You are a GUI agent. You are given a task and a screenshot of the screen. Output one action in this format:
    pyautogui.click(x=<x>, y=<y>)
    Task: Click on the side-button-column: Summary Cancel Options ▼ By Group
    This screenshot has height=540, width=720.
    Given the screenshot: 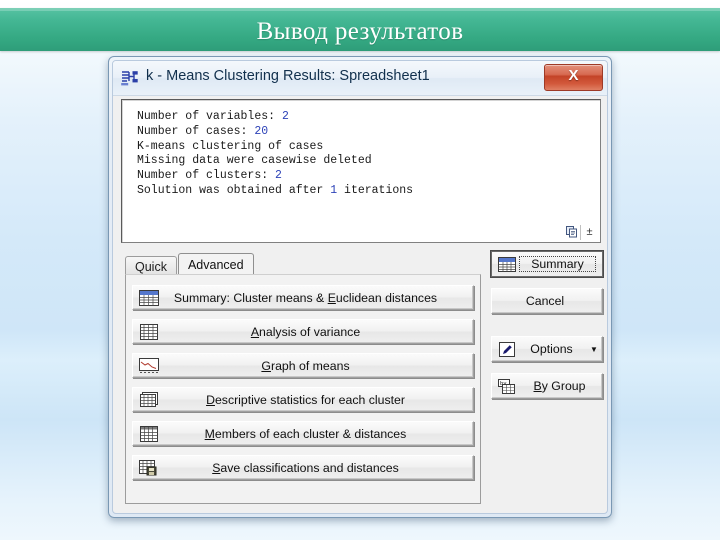 What is the action you would take?
    pyautogui.click(x=547, y=330)
    